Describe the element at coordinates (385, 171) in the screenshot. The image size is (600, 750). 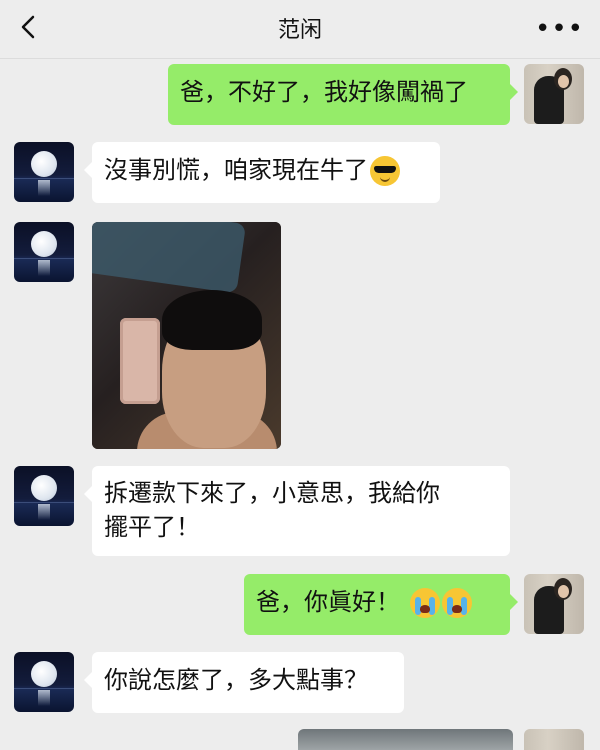
I see `sunglasses-emoji-icon` at that location.